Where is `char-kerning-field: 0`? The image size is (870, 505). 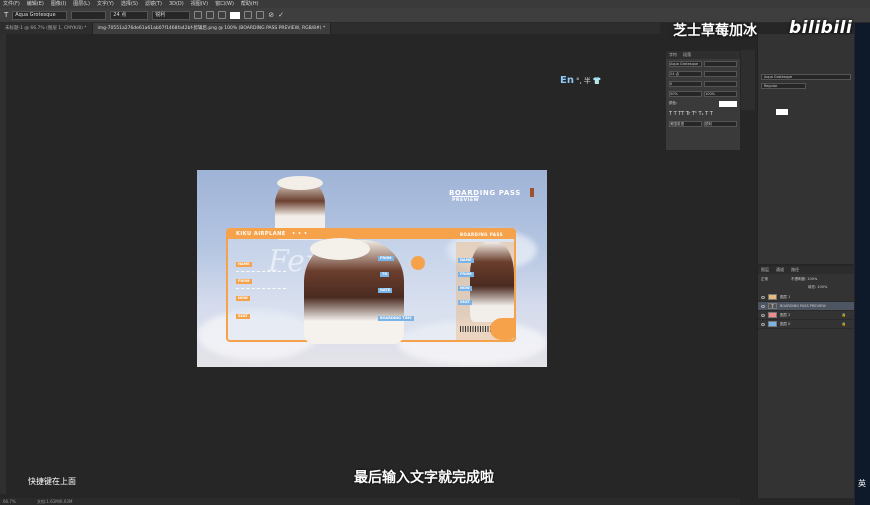 char-kerning-field: 0 is located at coordinates (685, 84).